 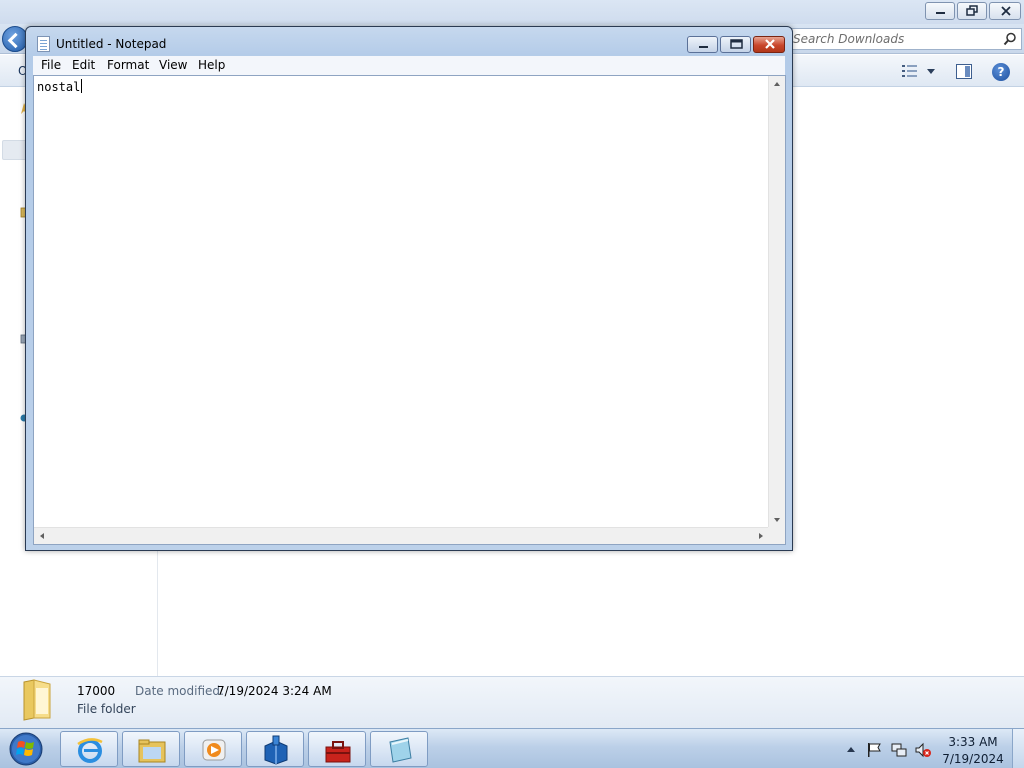 I want to click on views-dropdown-icon, so click(x=931, y=71).